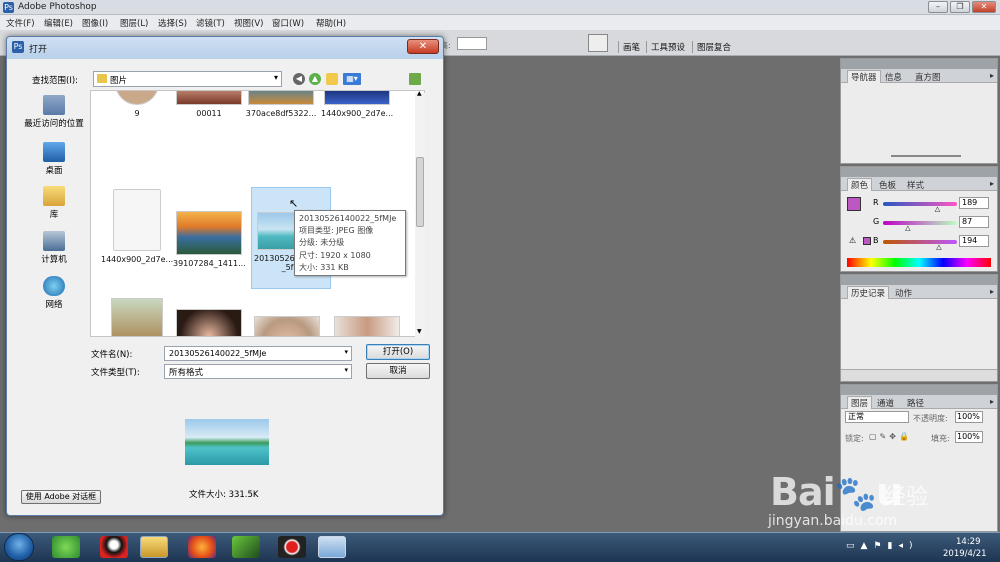  What do you see at coordinates (331, 23) in the screenshot?
I see `menu-help: 帮助(H)` at bounding box center [331, 23].